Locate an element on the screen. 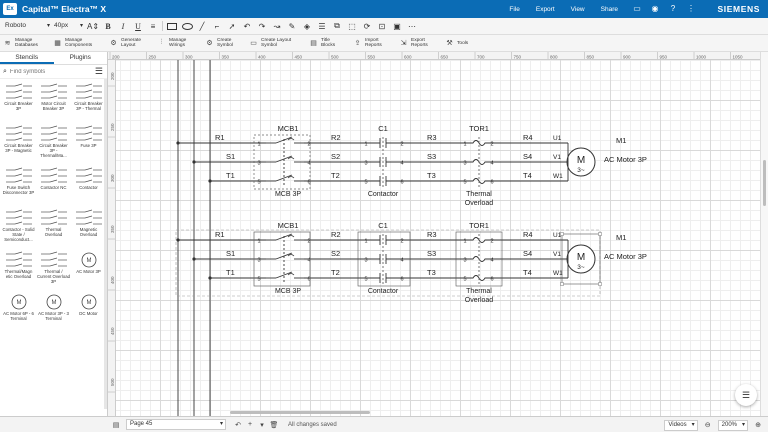 This screenshot has width=768, height=432. comment-icon: ▭ is located at coordinates (637, 8).